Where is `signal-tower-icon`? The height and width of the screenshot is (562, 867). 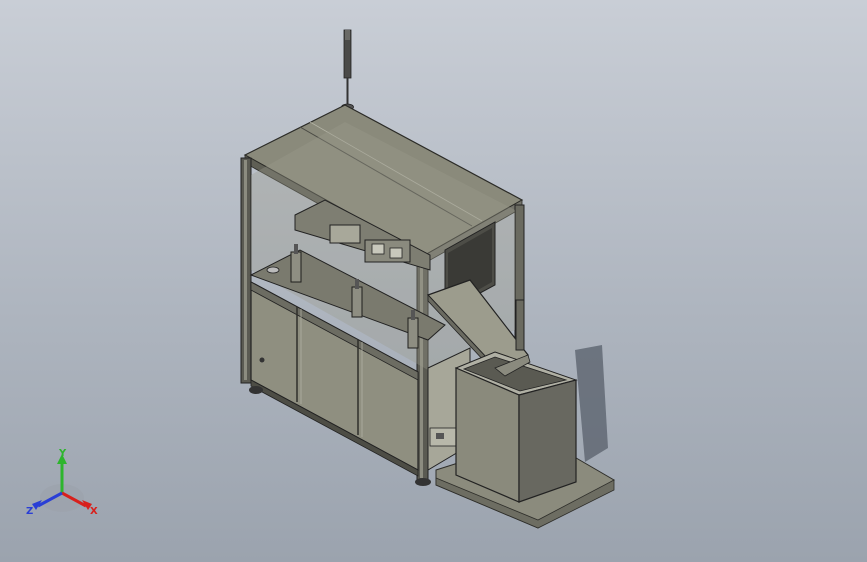
signal-tower-icon is located at coordinates (347, 70).